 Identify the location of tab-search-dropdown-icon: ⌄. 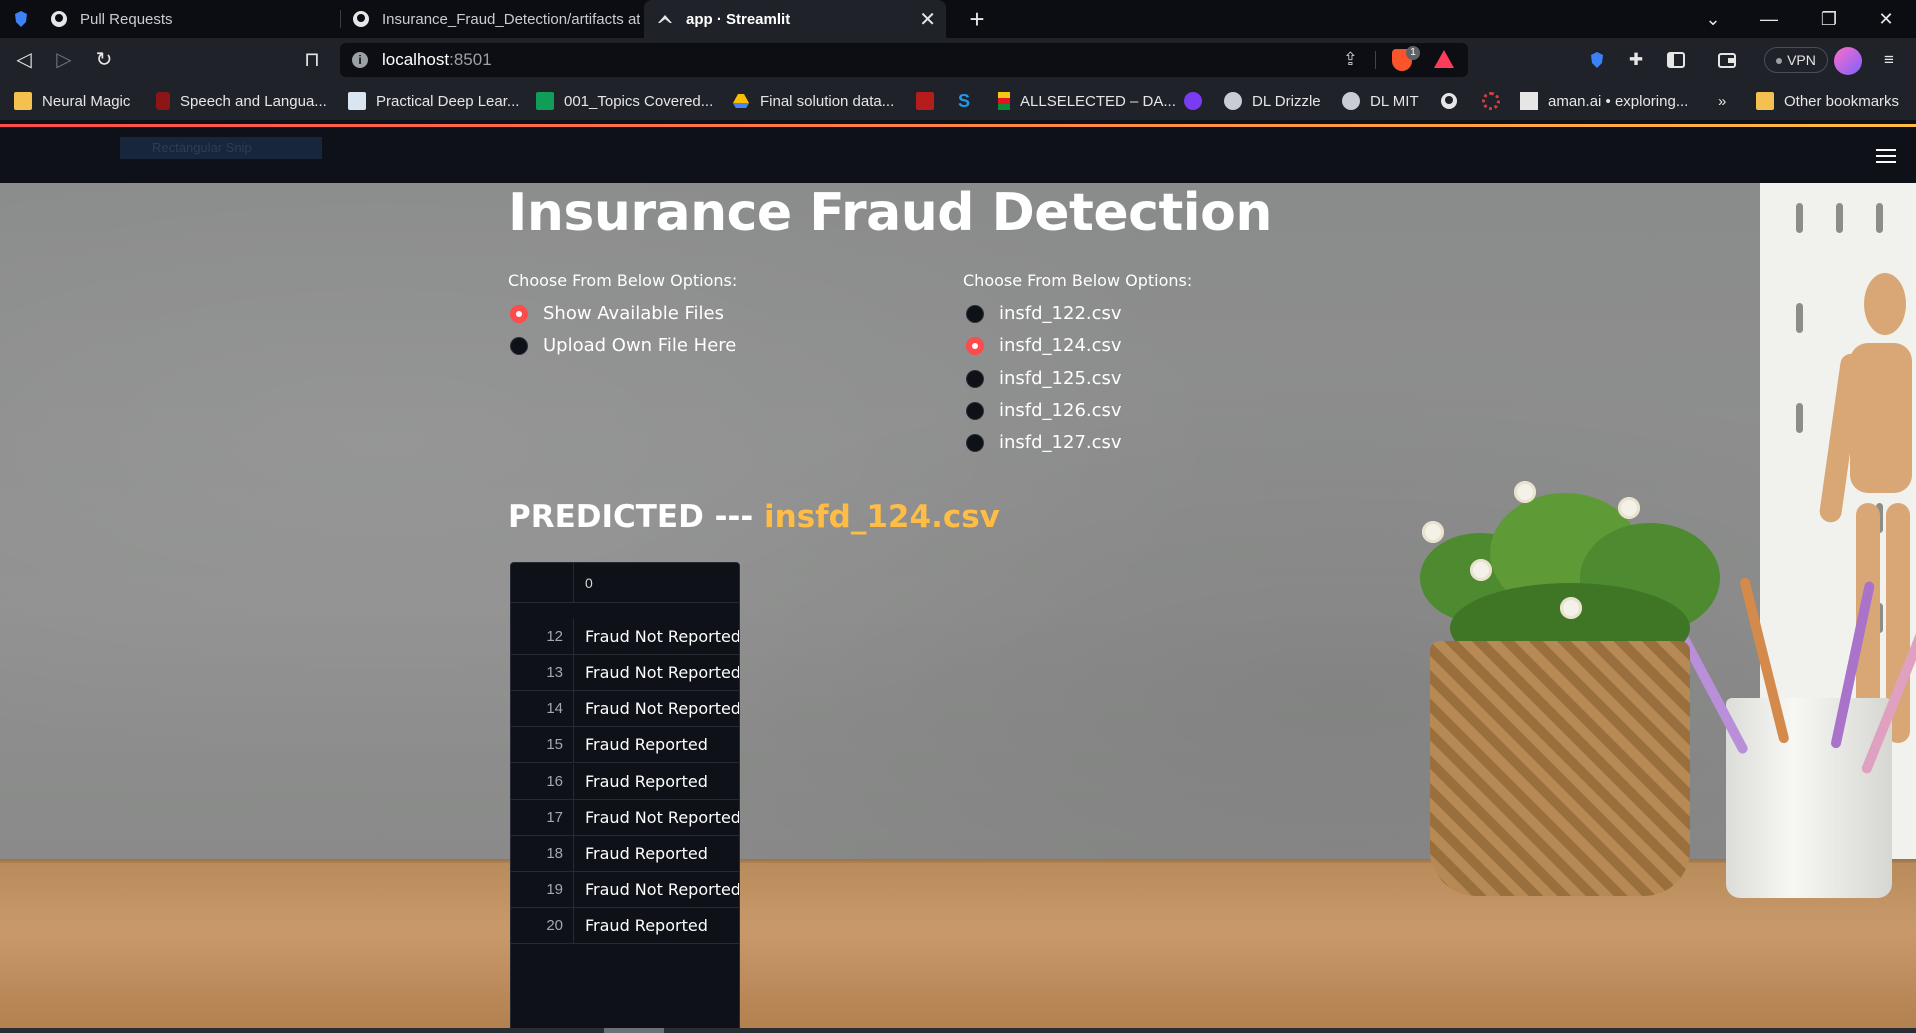
(1713, 19).